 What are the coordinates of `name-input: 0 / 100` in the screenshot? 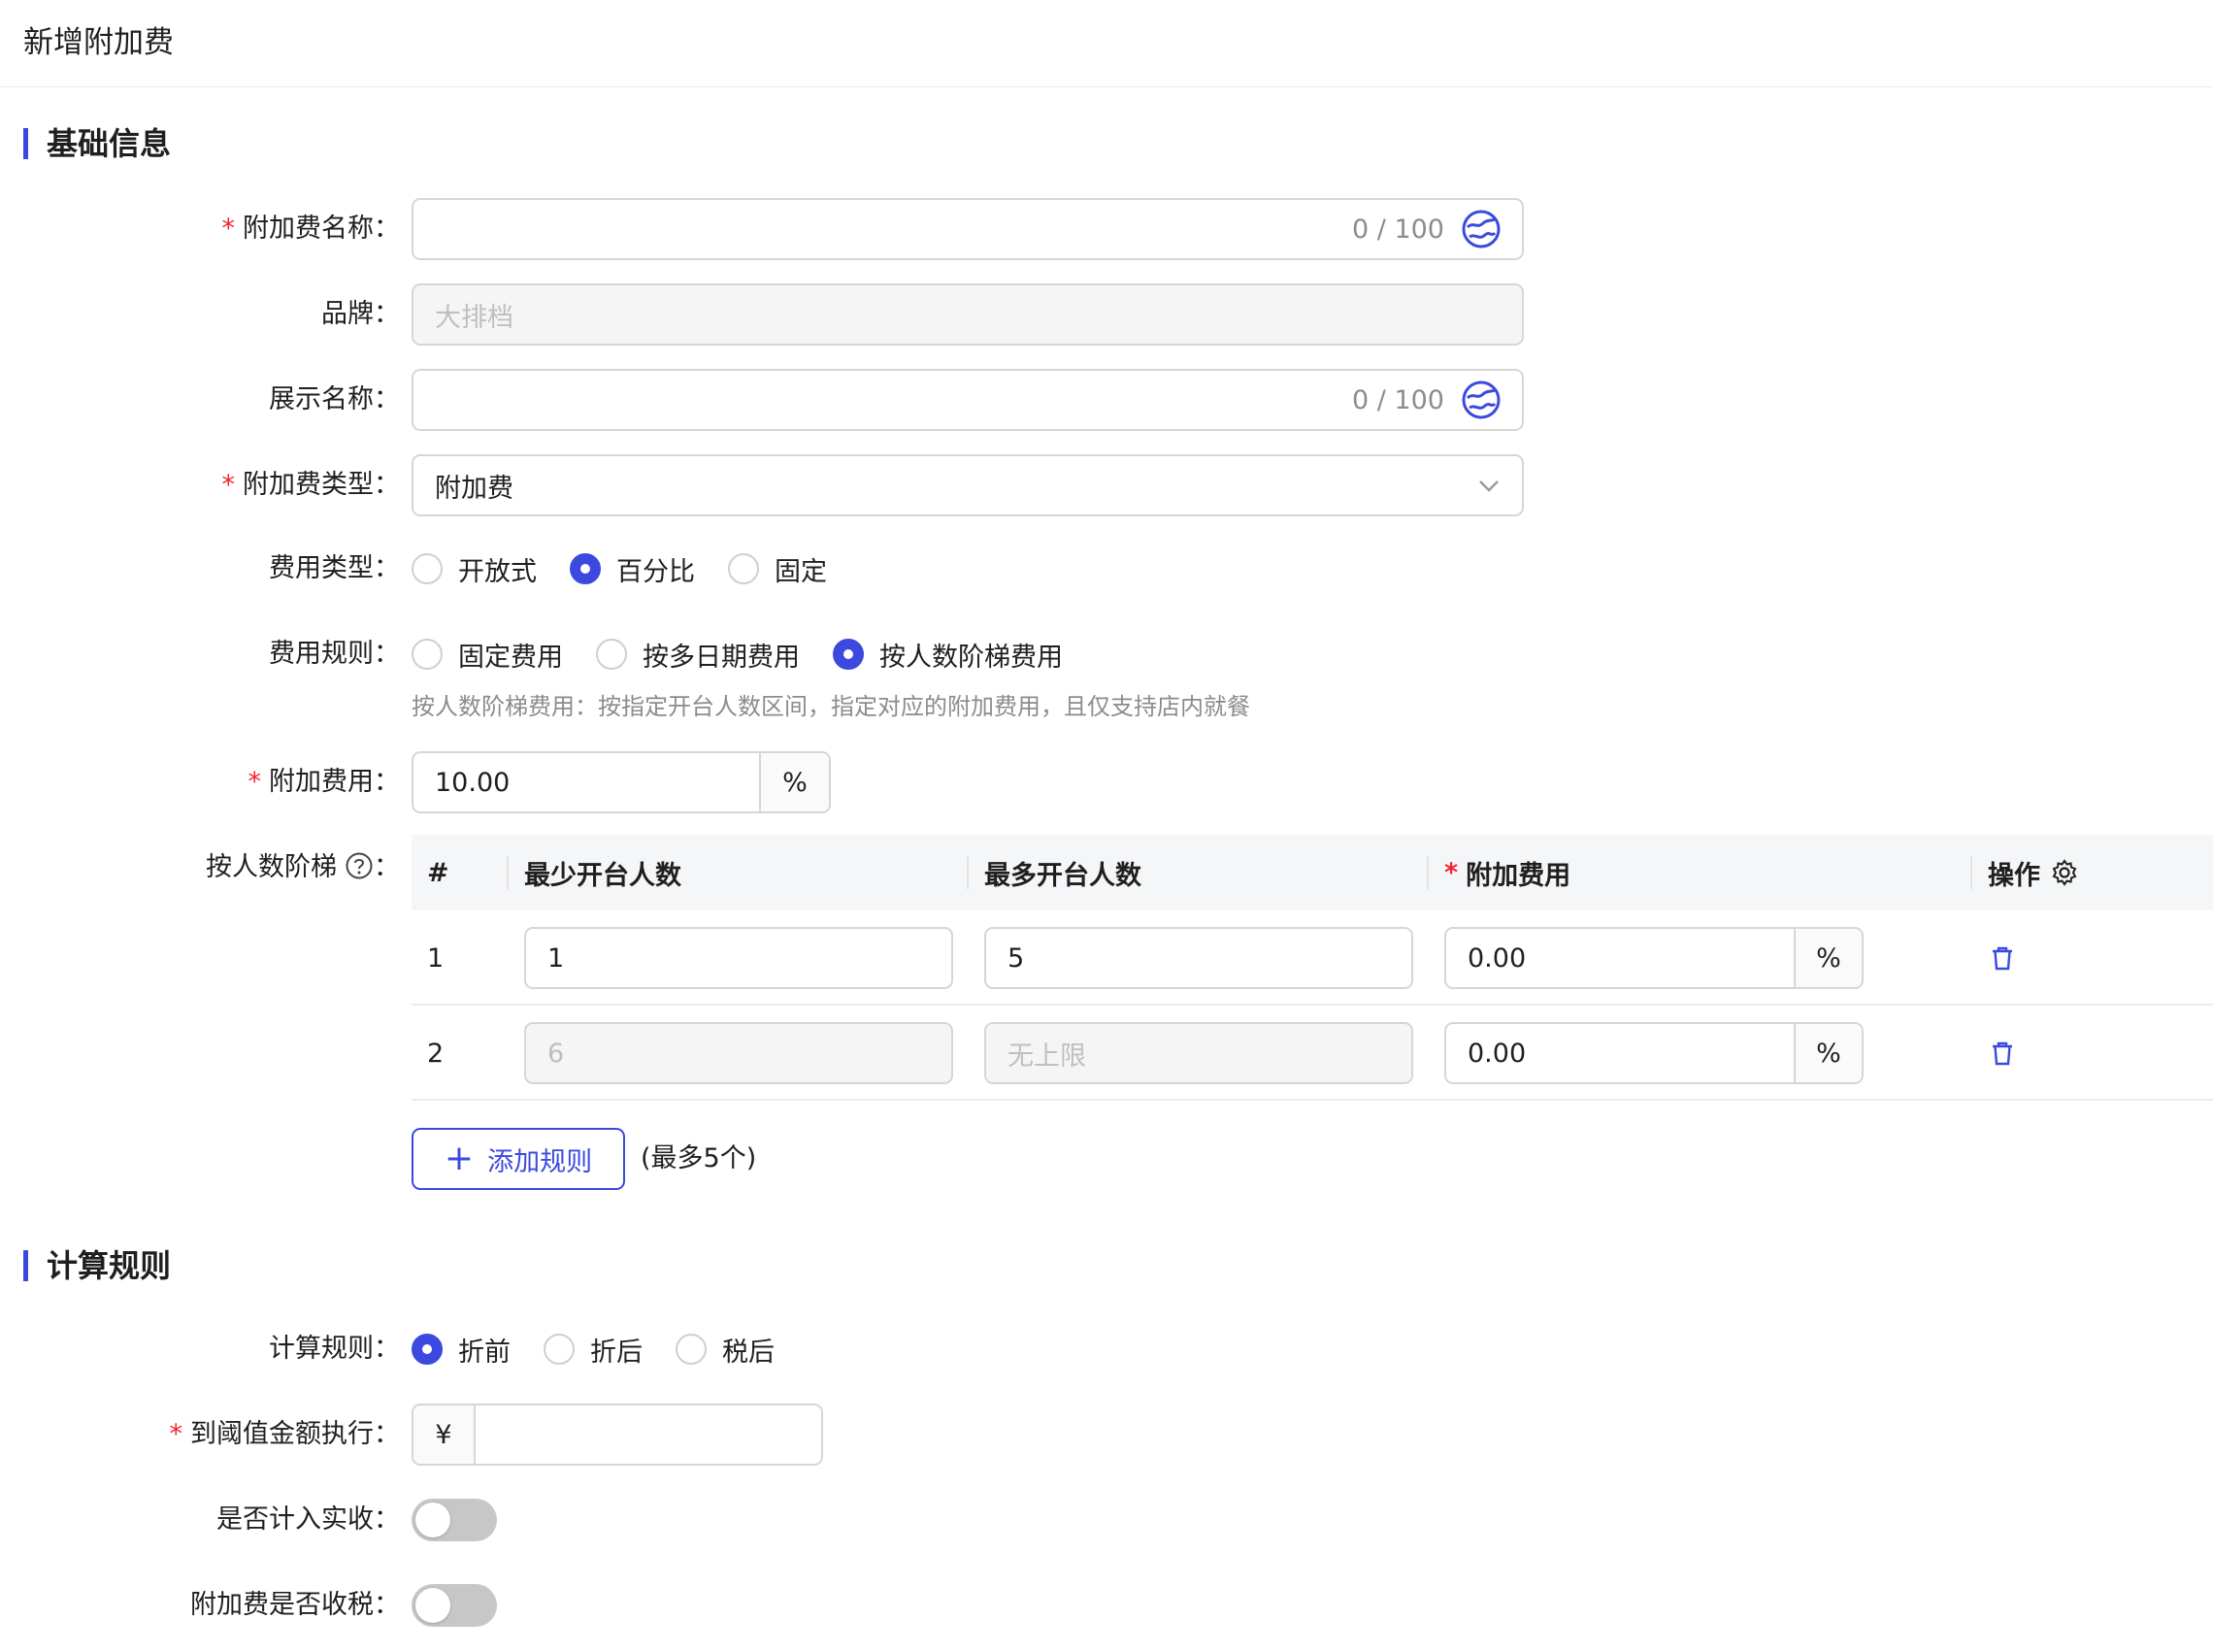 It's located at (968, 229).